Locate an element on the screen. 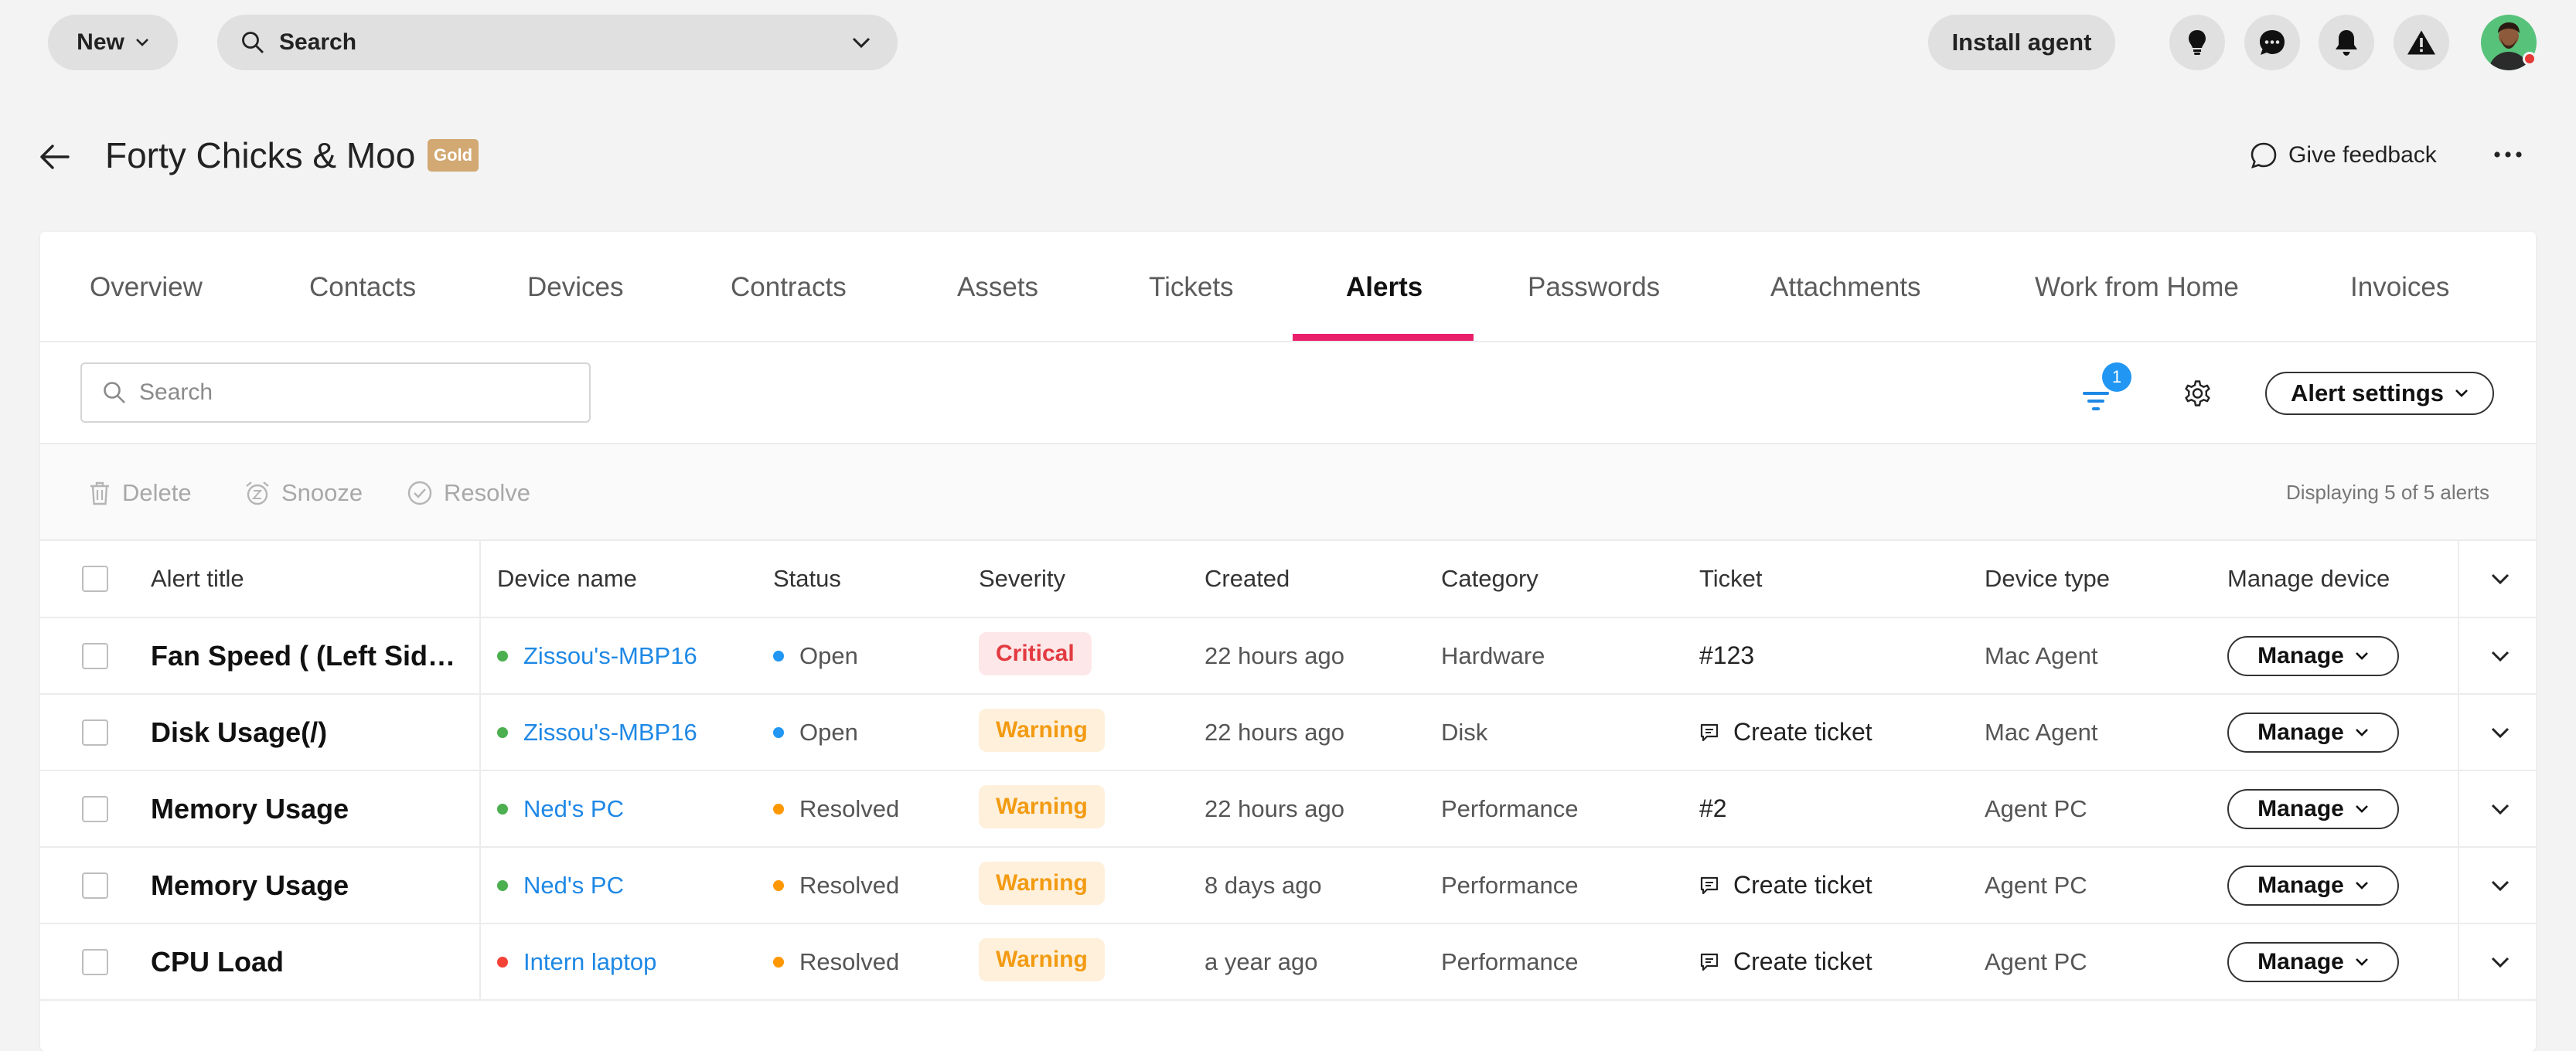  alerts-toolbar: 1 Alert settings is located at coordinates (1288, 393).